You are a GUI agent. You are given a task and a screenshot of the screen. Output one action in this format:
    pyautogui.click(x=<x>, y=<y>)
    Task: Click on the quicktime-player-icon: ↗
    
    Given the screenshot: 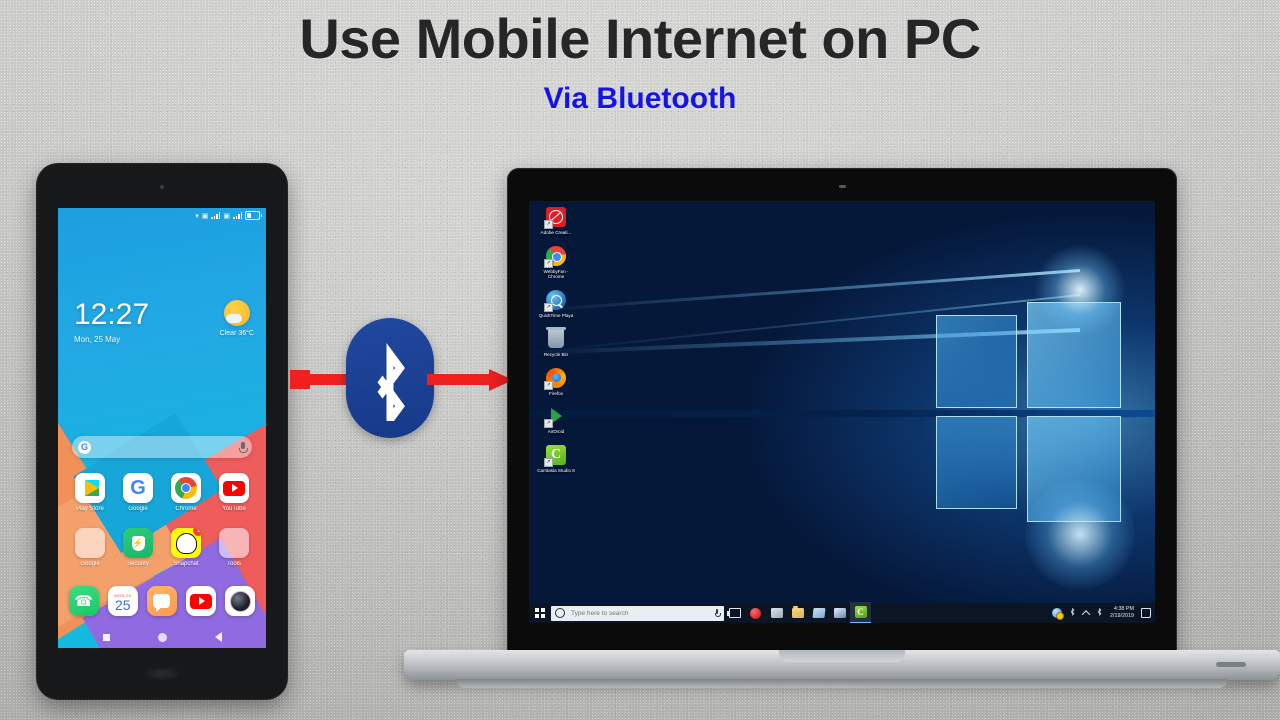 What is the action you would take?
    pyautogui.click(x=555, y=301)
    